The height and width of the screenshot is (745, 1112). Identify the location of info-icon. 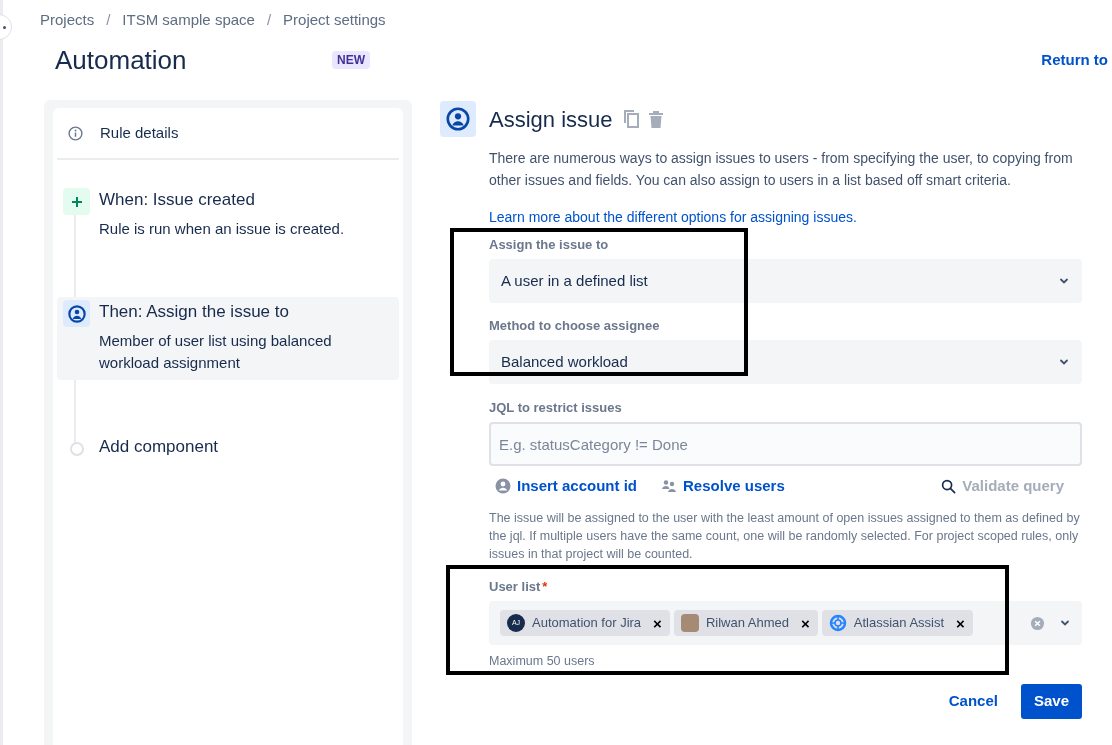
(75, 133).